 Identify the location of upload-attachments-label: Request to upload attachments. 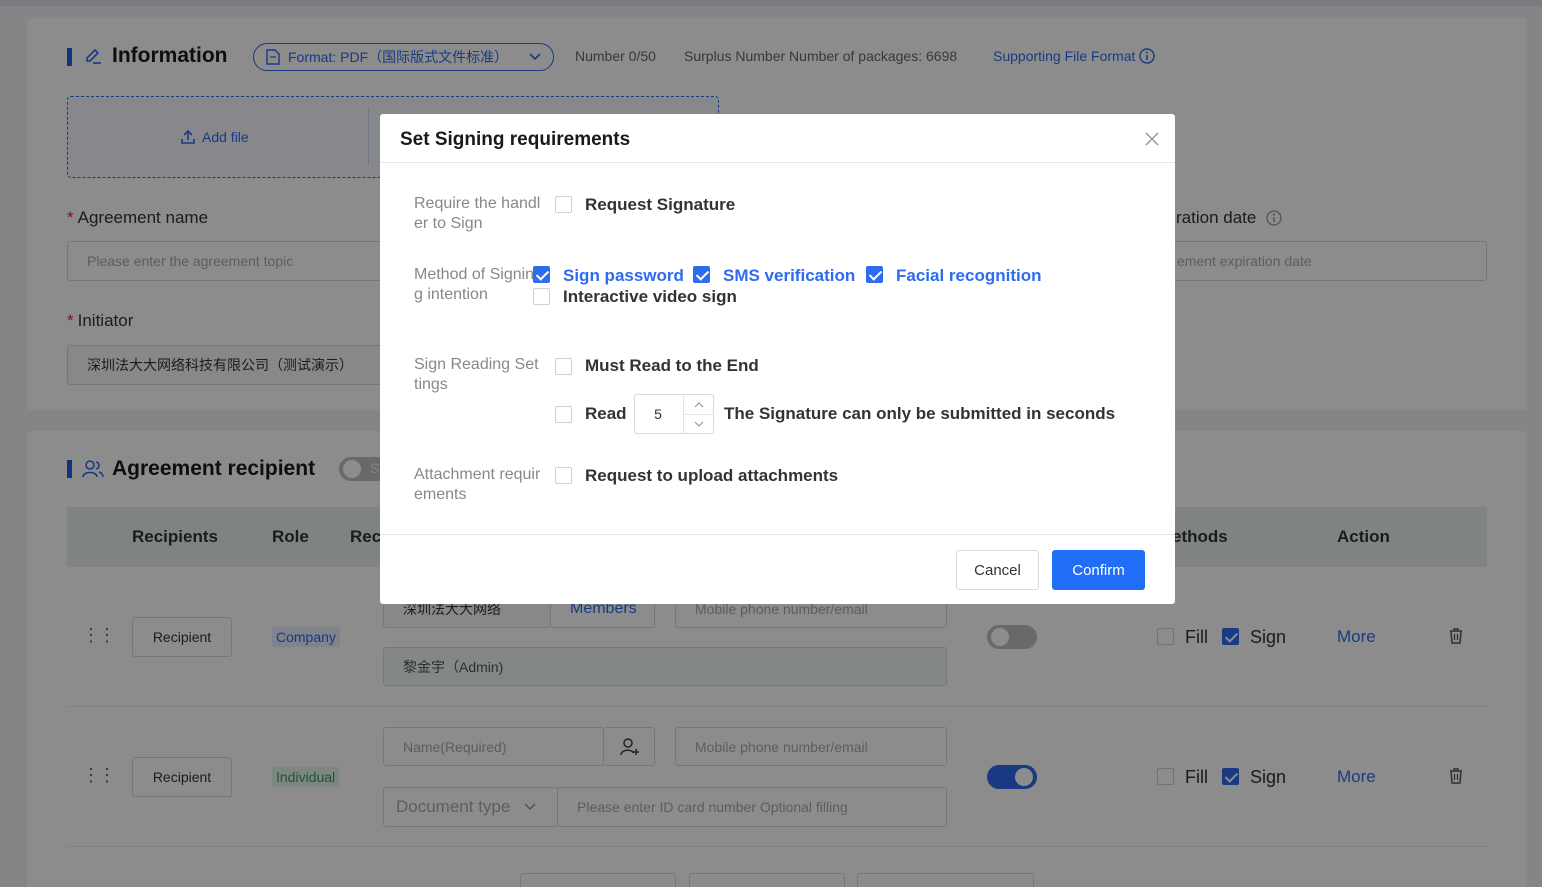
(712, 475).